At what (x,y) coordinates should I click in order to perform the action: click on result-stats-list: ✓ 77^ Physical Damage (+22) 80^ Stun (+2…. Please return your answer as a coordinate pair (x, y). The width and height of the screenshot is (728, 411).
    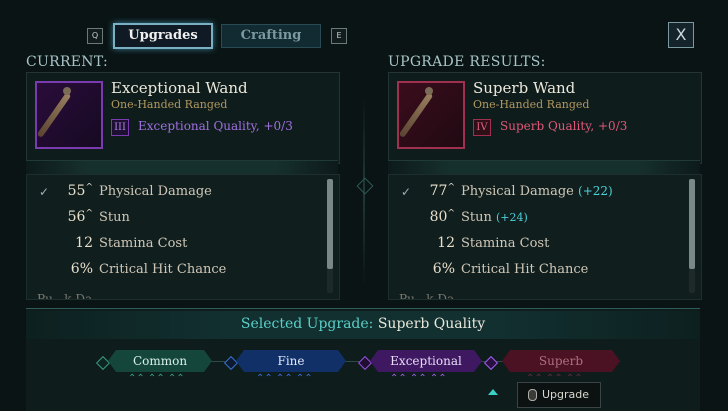
    Looking at the image, I should click on (545, 237).